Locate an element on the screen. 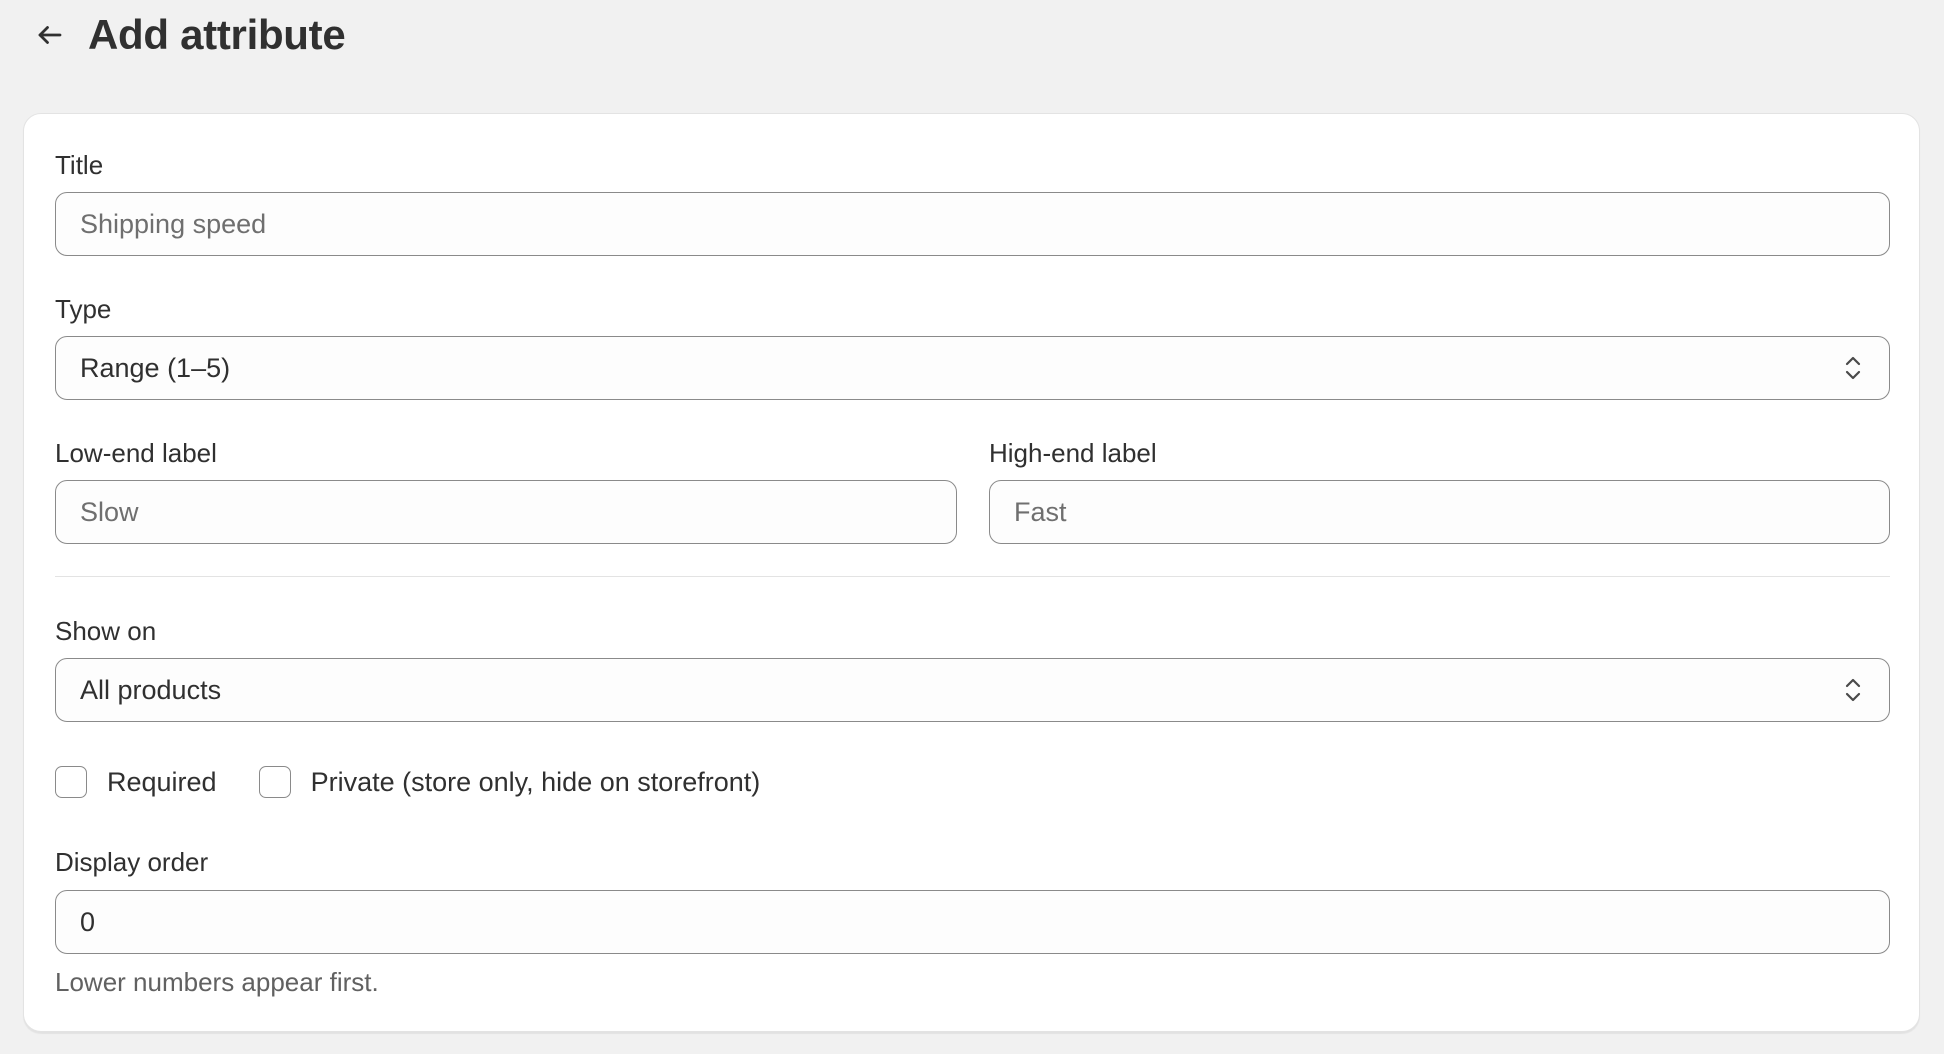 This screenshot has height=1054, width=1944. high-end-input-wrapper is located at coordinates (1439, 512).